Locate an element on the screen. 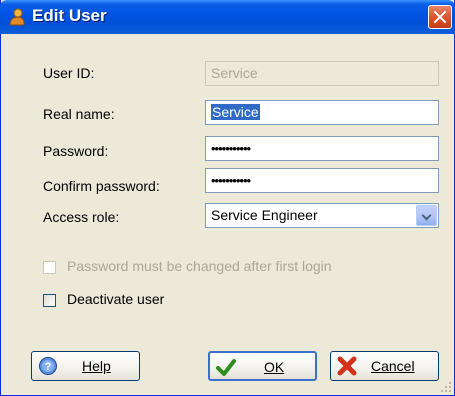 Image resolution: width=455 pixels, height=396 pixels. password-label: Password: is located at coordinates (76, 151).